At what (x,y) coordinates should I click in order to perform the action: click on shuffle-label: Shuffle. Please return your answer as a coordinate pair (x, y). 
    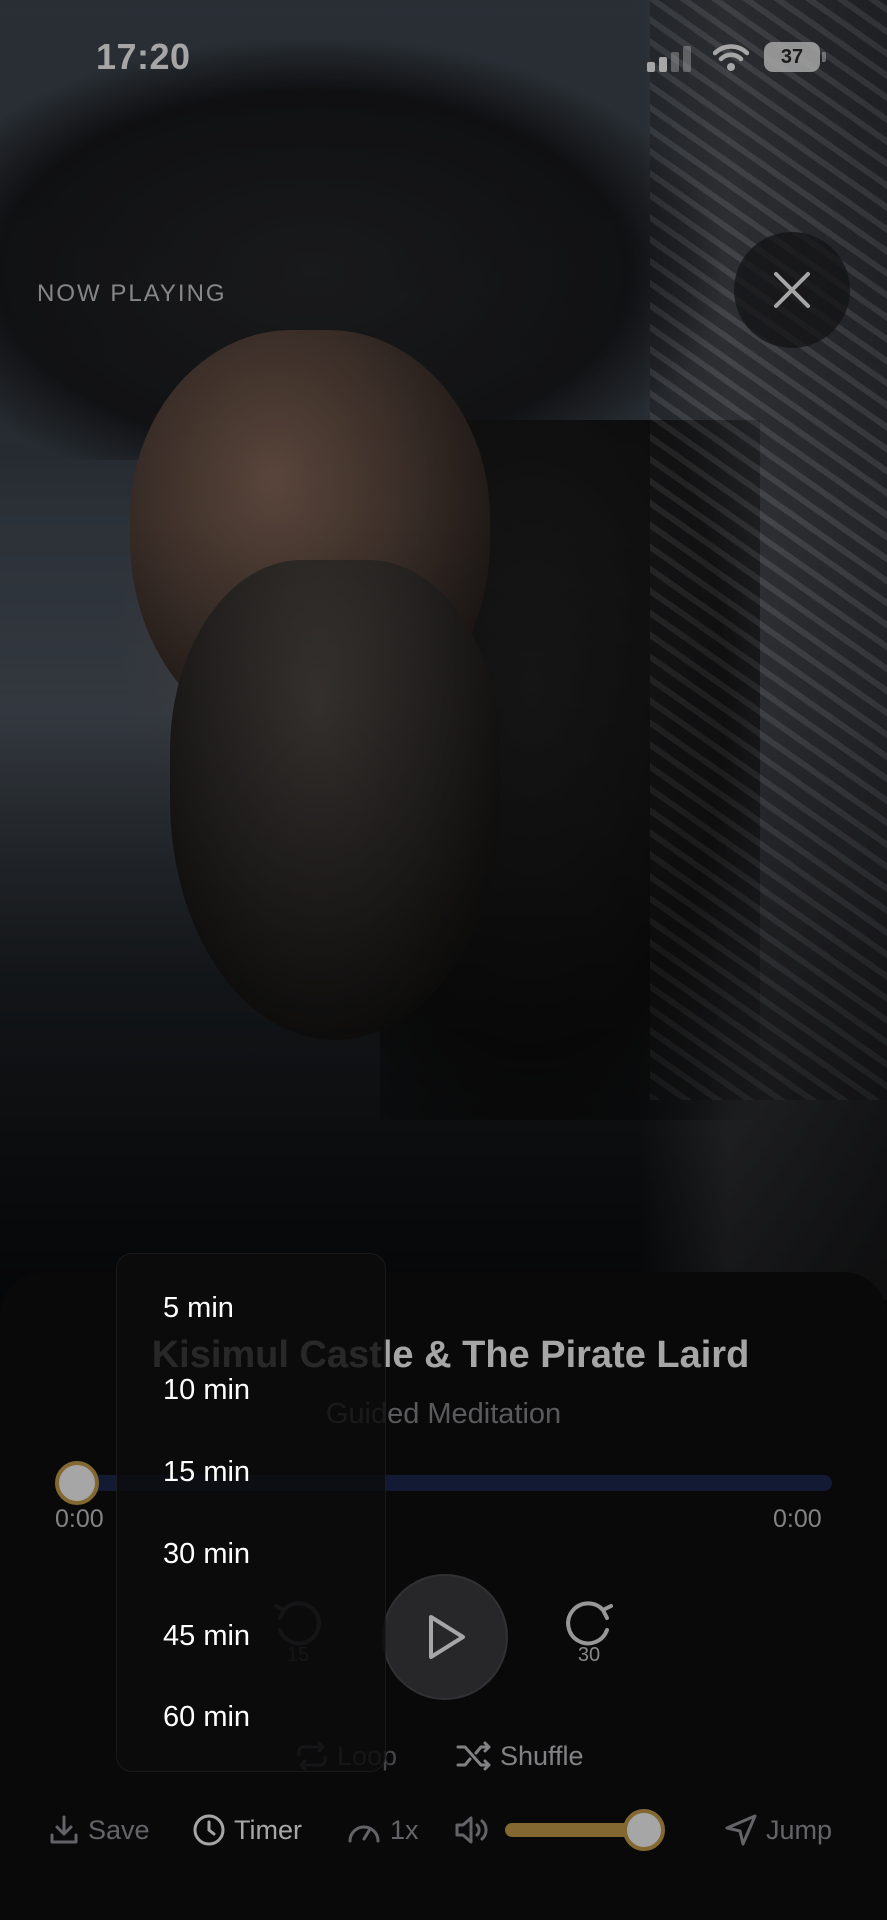
    Looking at the image, I should click on (542, 1755).